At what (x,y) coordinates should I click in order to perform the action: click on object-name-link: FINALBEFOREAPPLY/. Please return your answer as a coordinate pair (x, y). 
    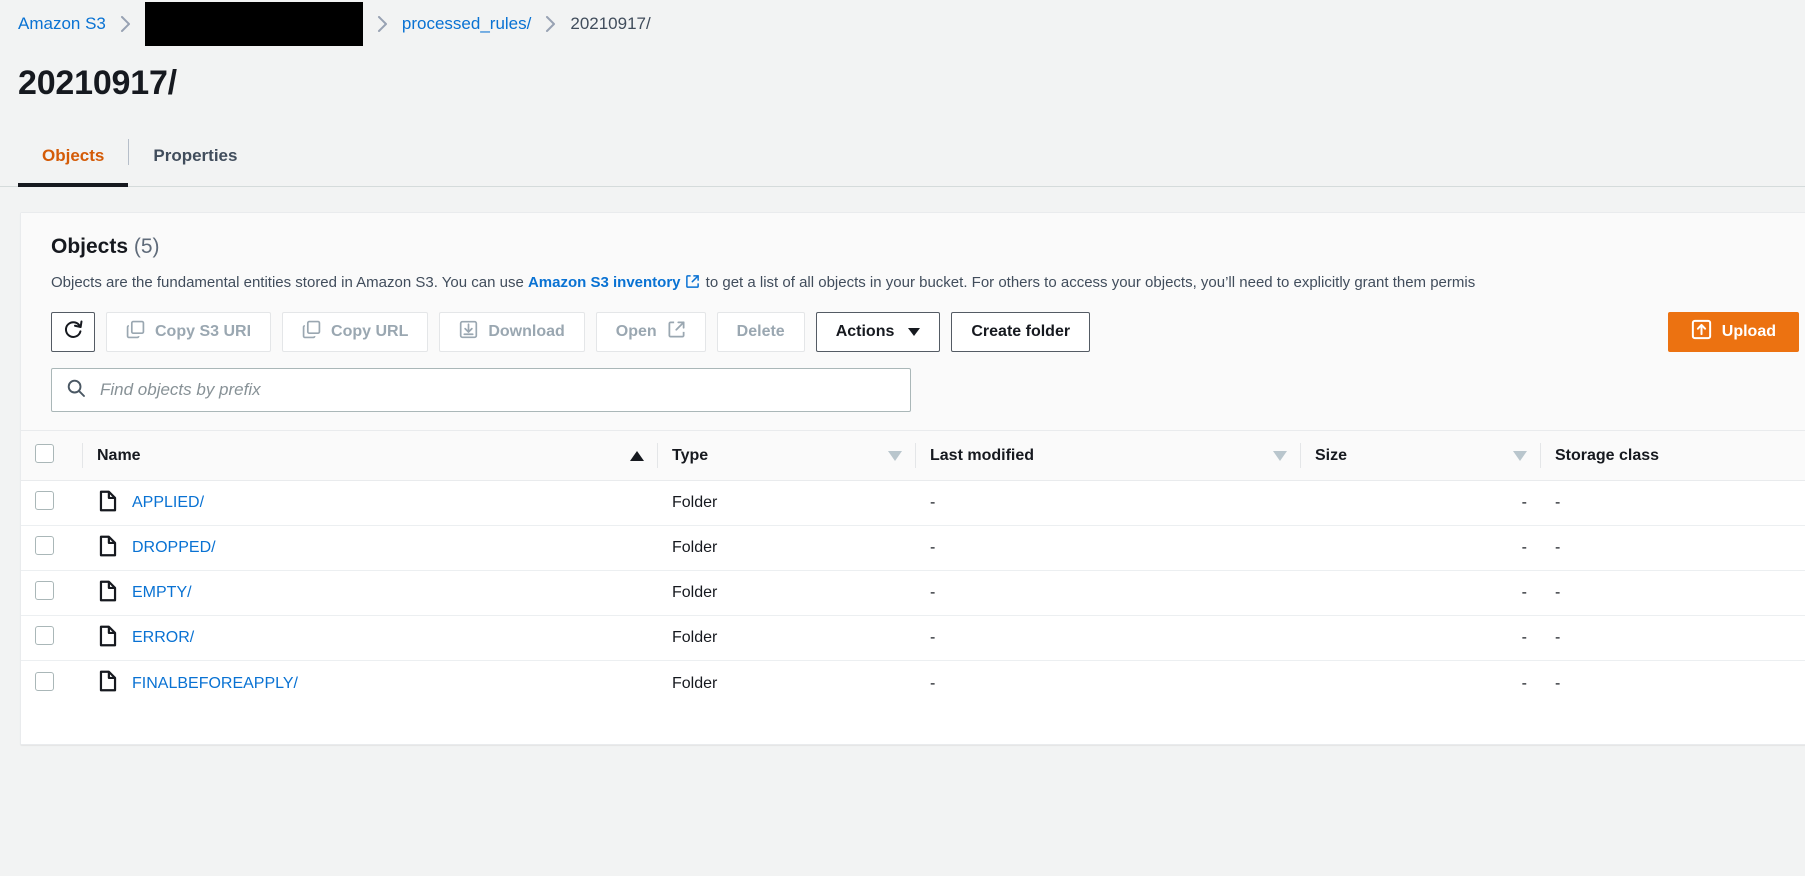
    Looking at the image, I should click on (215, 684).